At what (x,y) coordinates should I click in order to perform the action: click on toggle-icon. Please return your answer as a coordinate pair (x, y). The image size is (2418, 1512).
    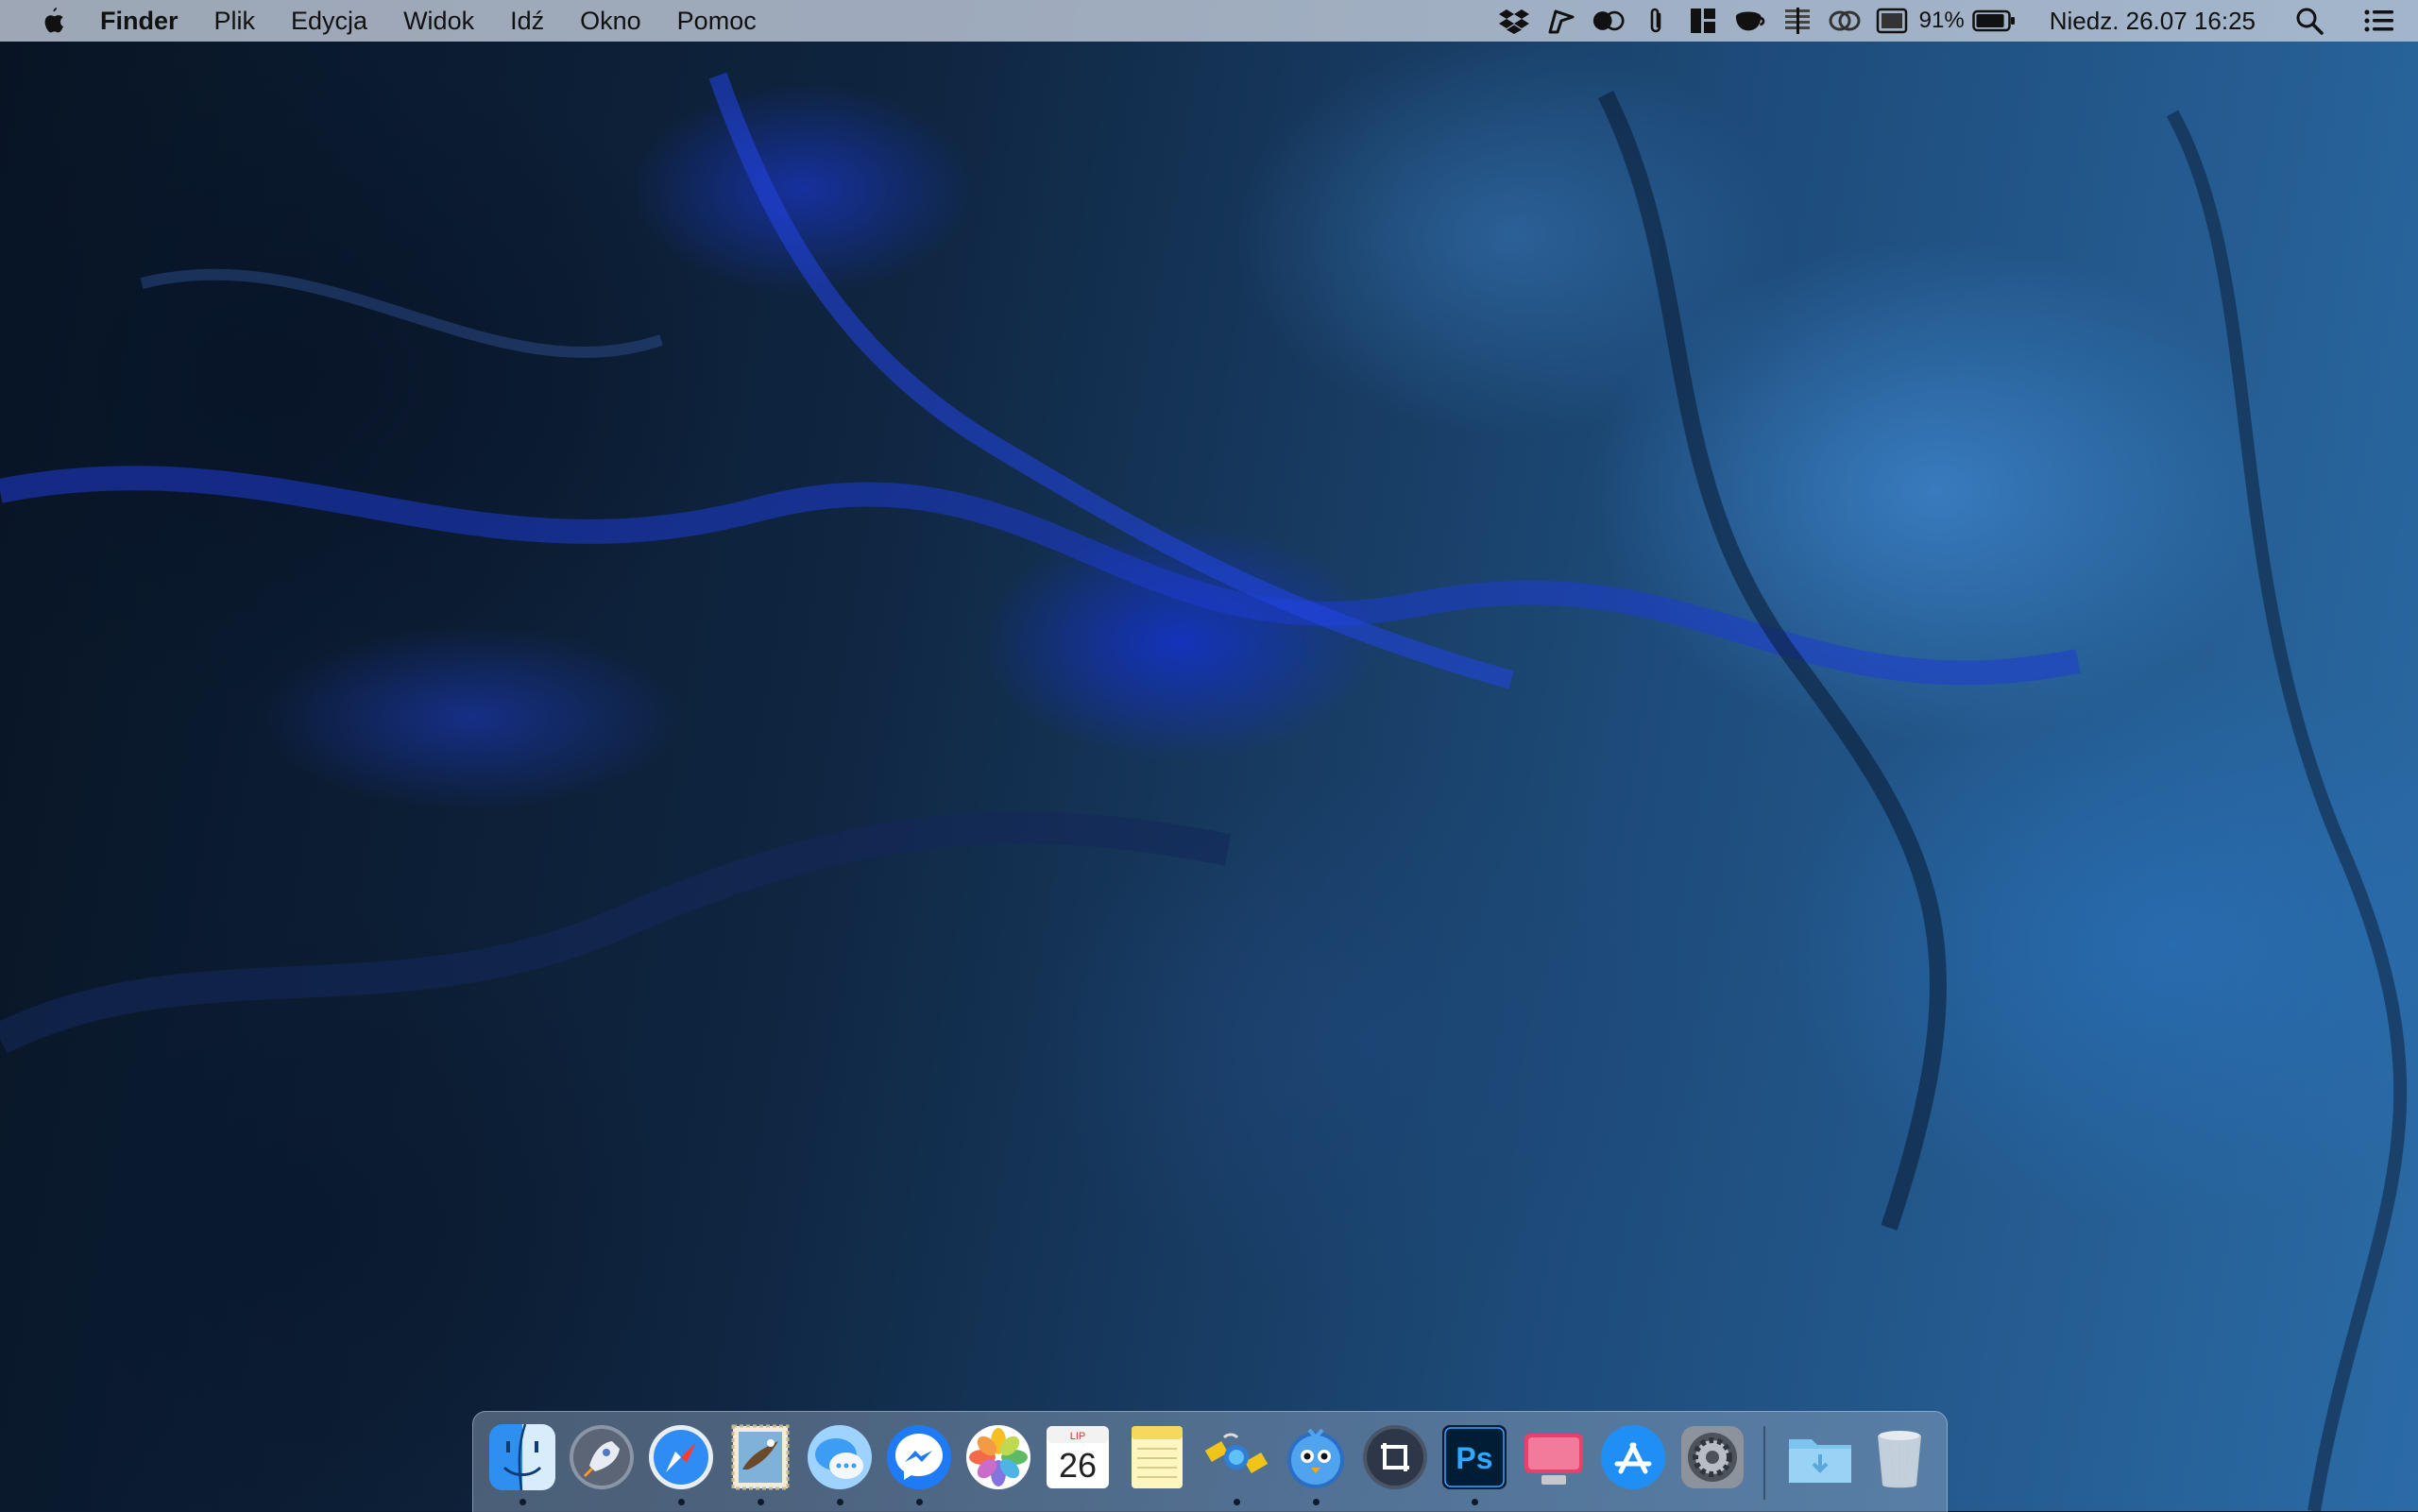
    Looking at the image, I should click on (1608, 21).